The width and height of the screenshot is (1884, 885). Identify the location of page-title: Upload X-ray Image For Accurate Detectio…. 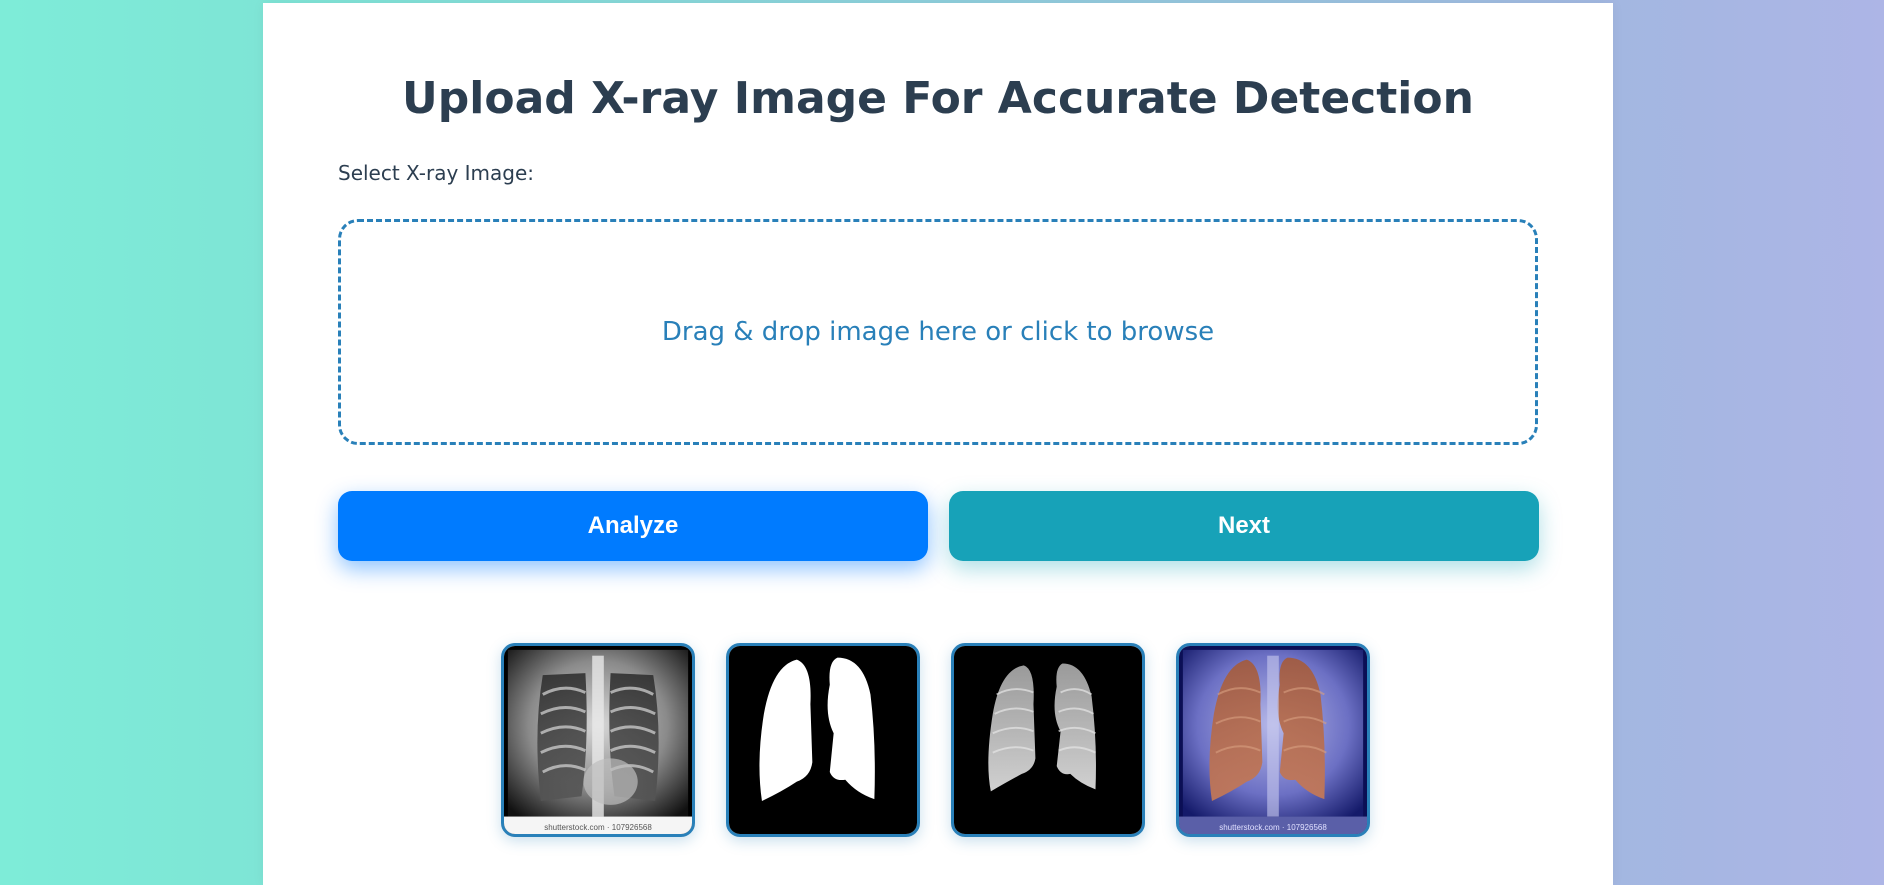
(938, 98).